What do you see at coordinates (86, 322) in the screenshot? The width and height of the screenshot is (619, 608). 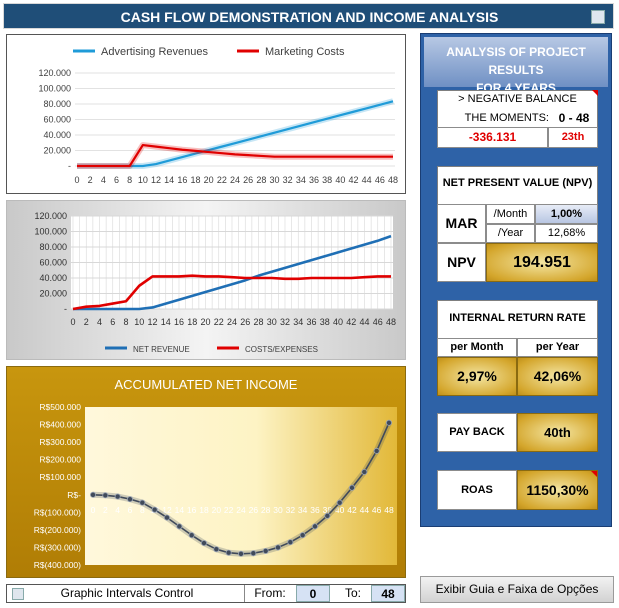 I see `x-tick-label: 2` at bounding box center [86, 322].